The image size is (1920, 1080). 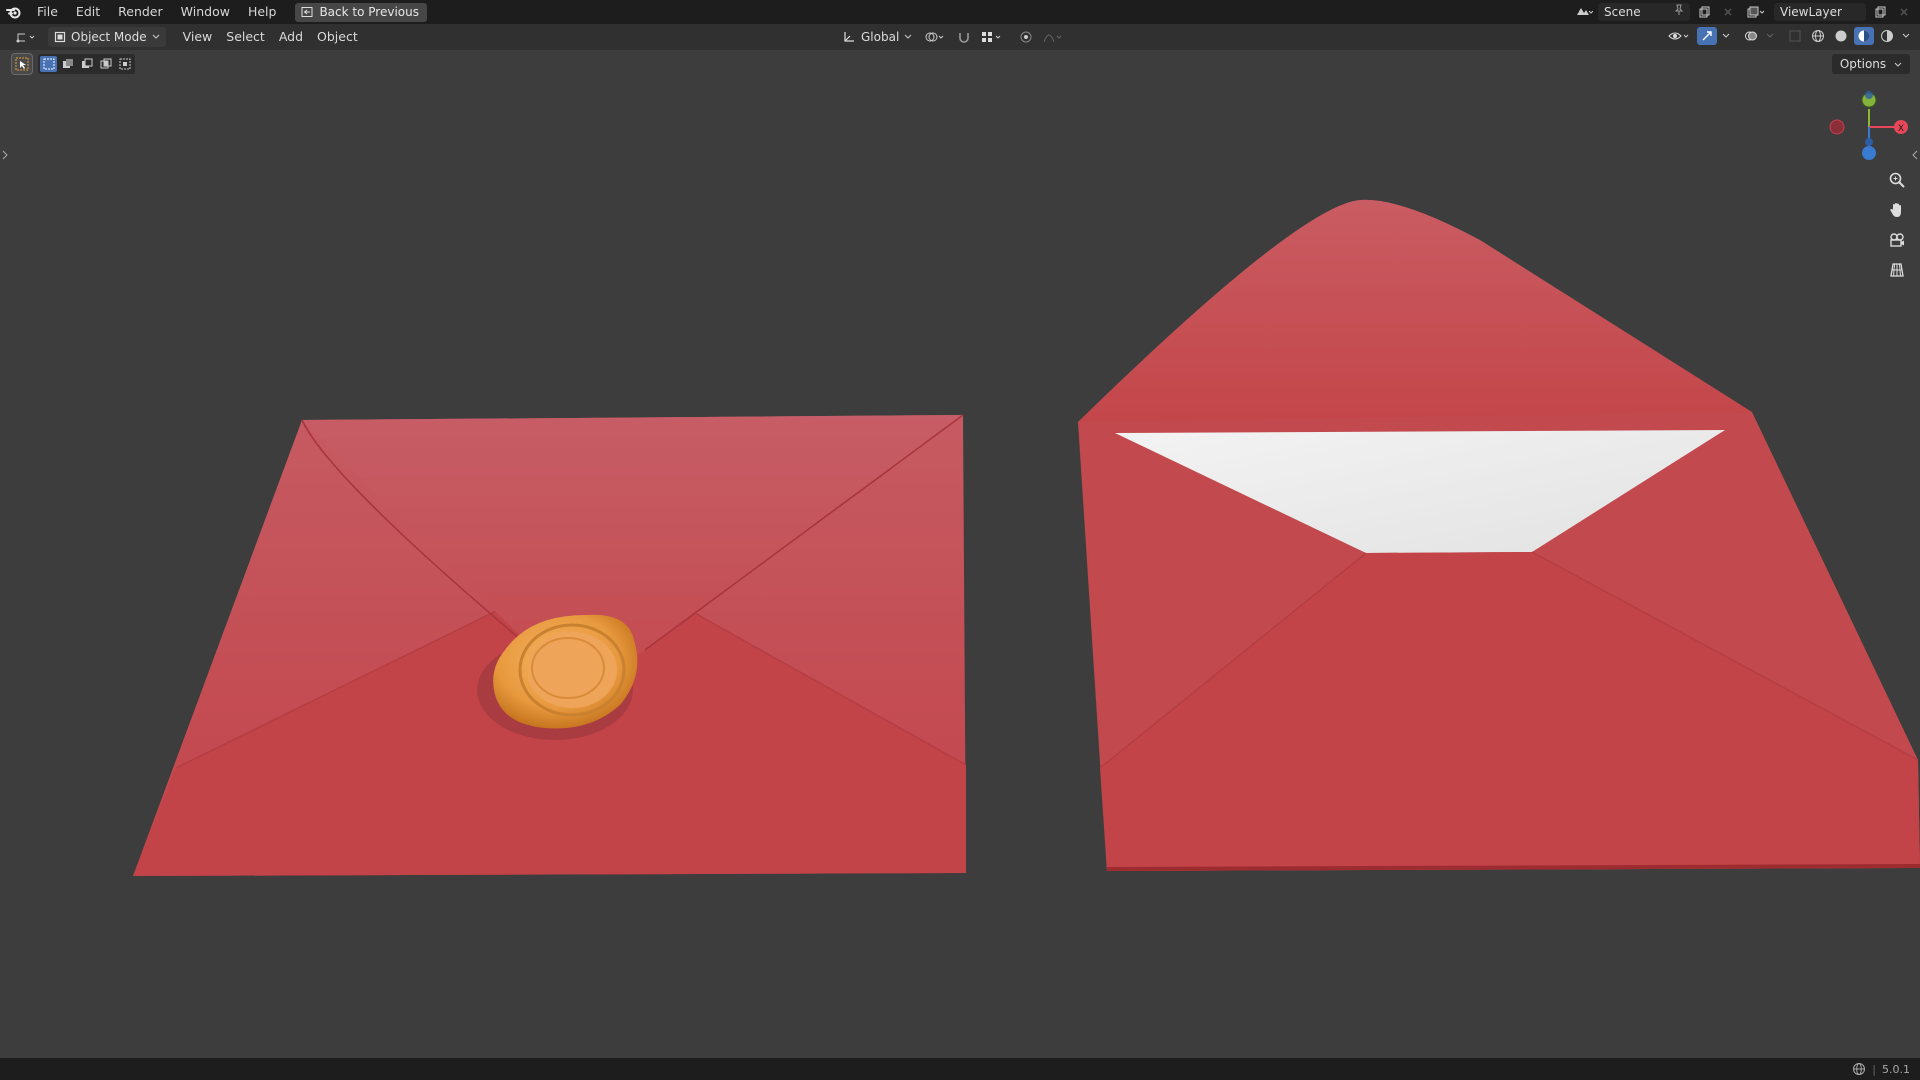 I want to click on blender-logo-icon, so click(x=14, y=12).